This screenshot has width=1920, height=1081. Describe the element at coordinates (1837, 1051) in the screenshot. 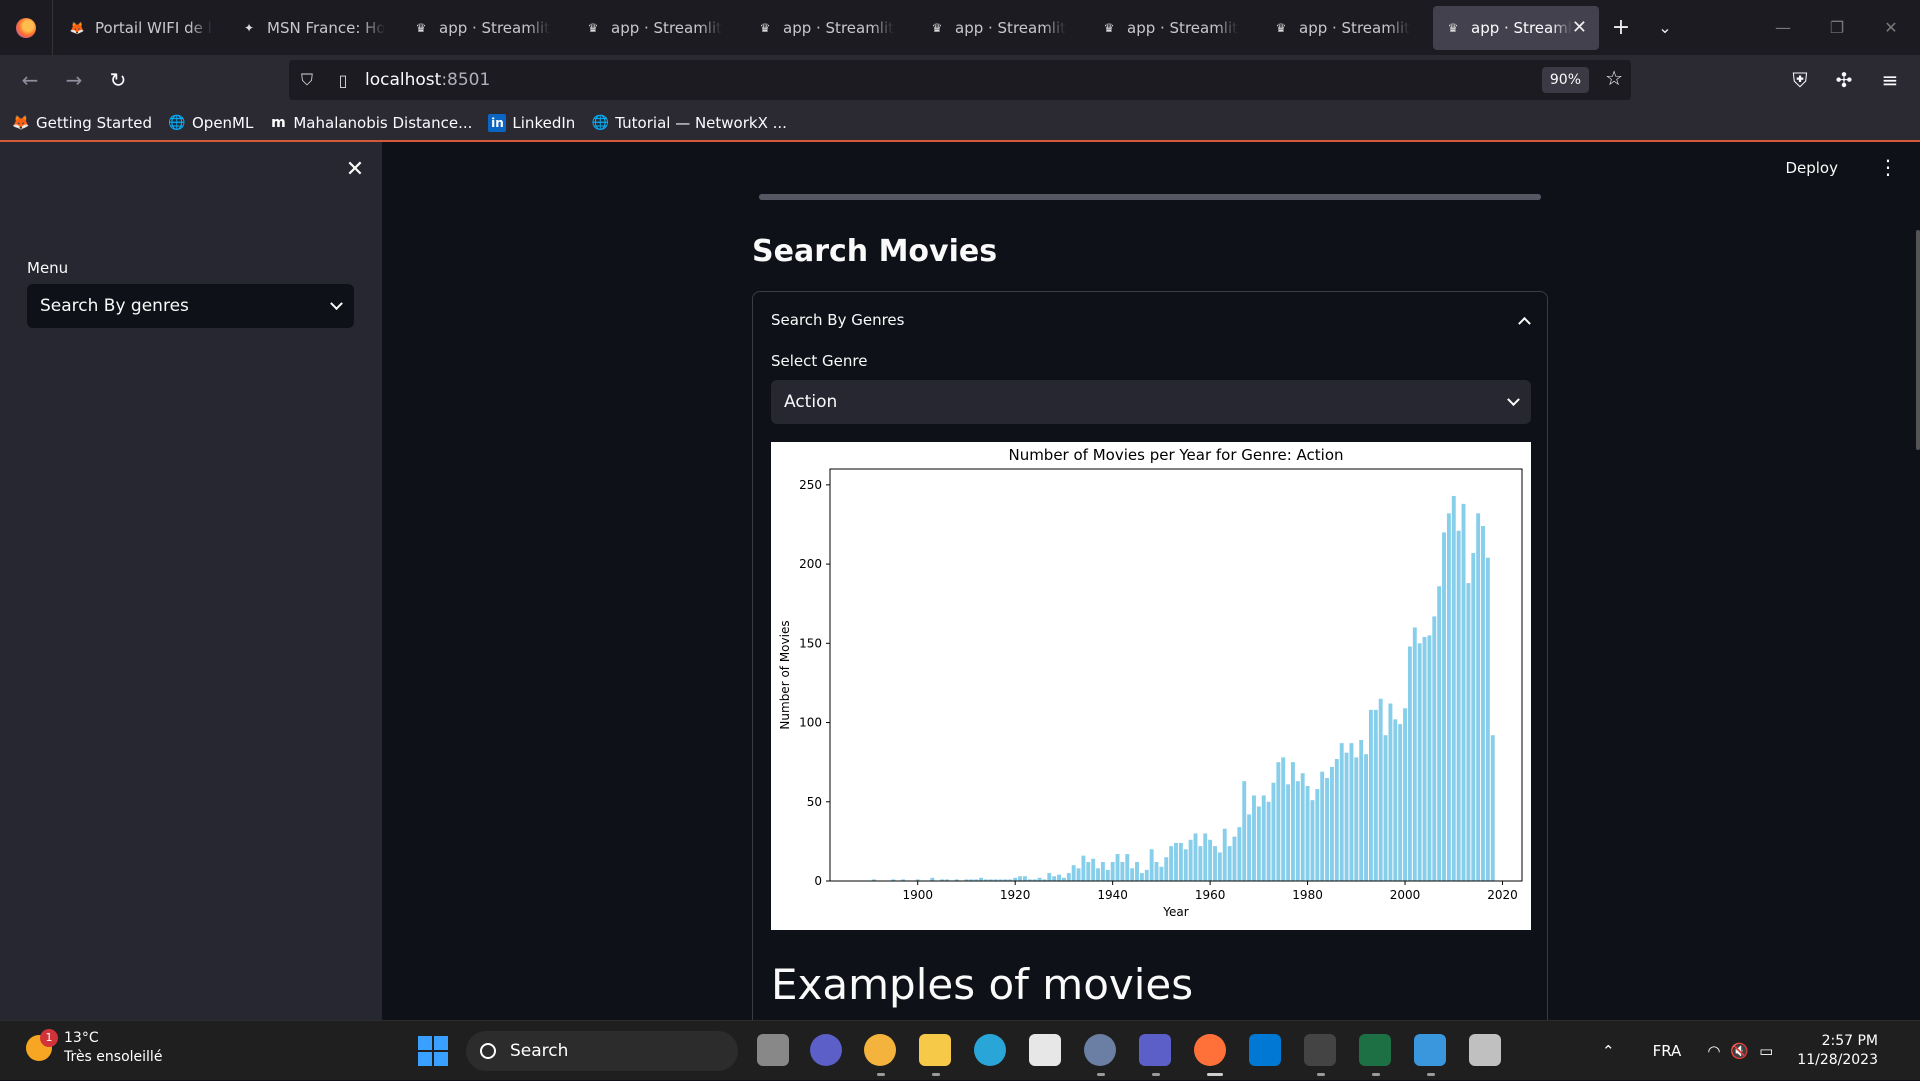

I see `clock: 2:57 PM 11/28/2023` at that location.